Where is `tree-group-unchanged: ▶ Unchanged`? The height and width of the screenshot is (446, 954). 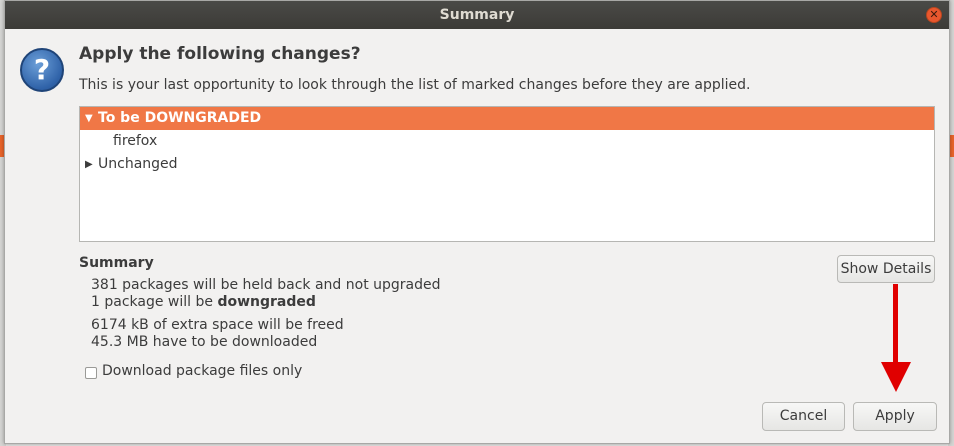
tree-group-unchanged: ▶ Unchanged is located at coordinates (507, 164).